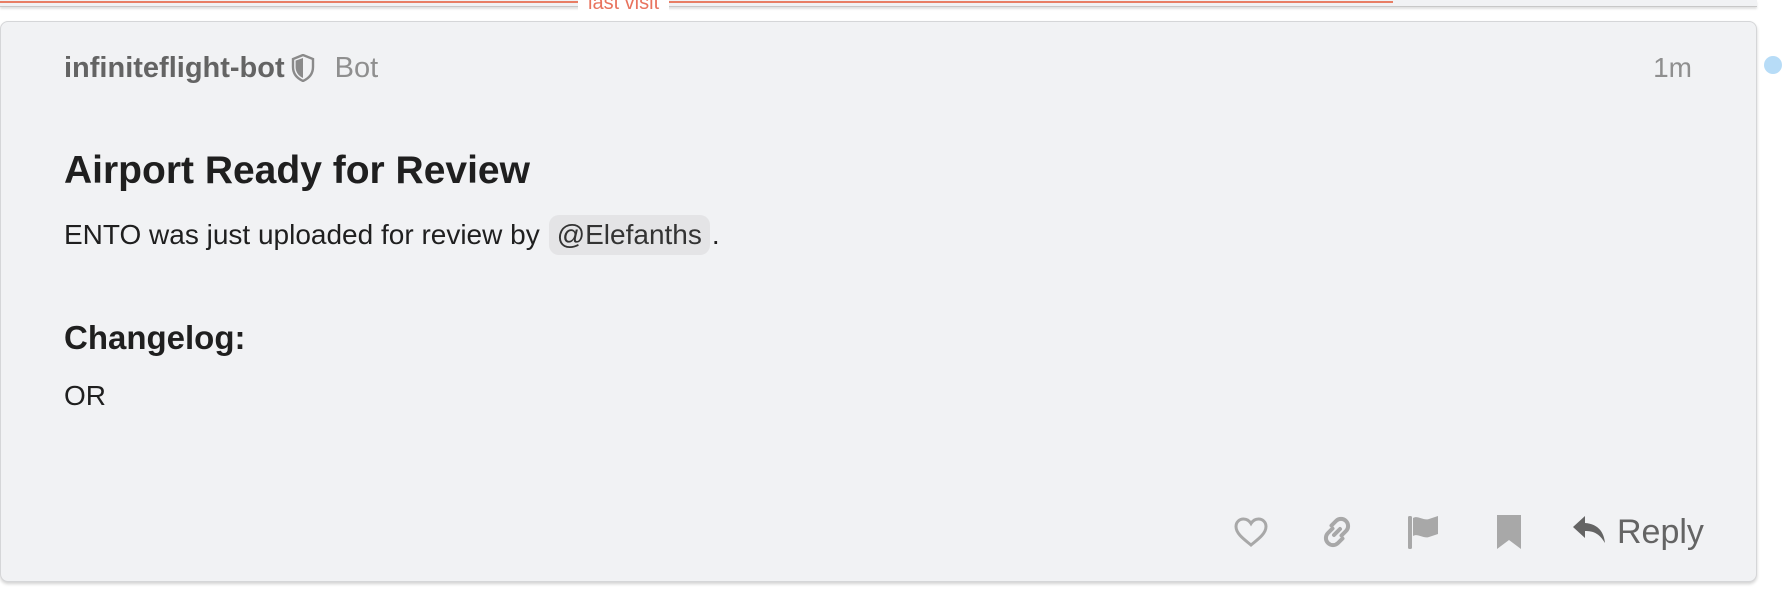 This screenshot has width=1783, height=589. I want to click on flag-button, so click(1423, 532).